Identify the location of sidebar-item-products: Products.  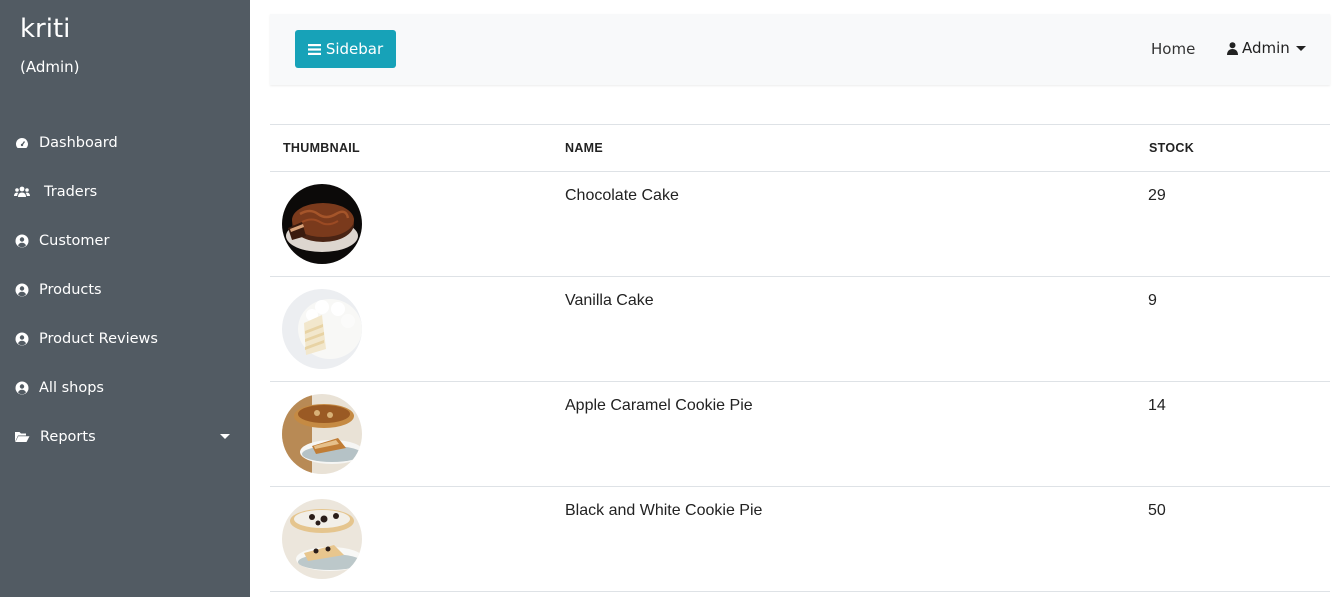
(125, 289).